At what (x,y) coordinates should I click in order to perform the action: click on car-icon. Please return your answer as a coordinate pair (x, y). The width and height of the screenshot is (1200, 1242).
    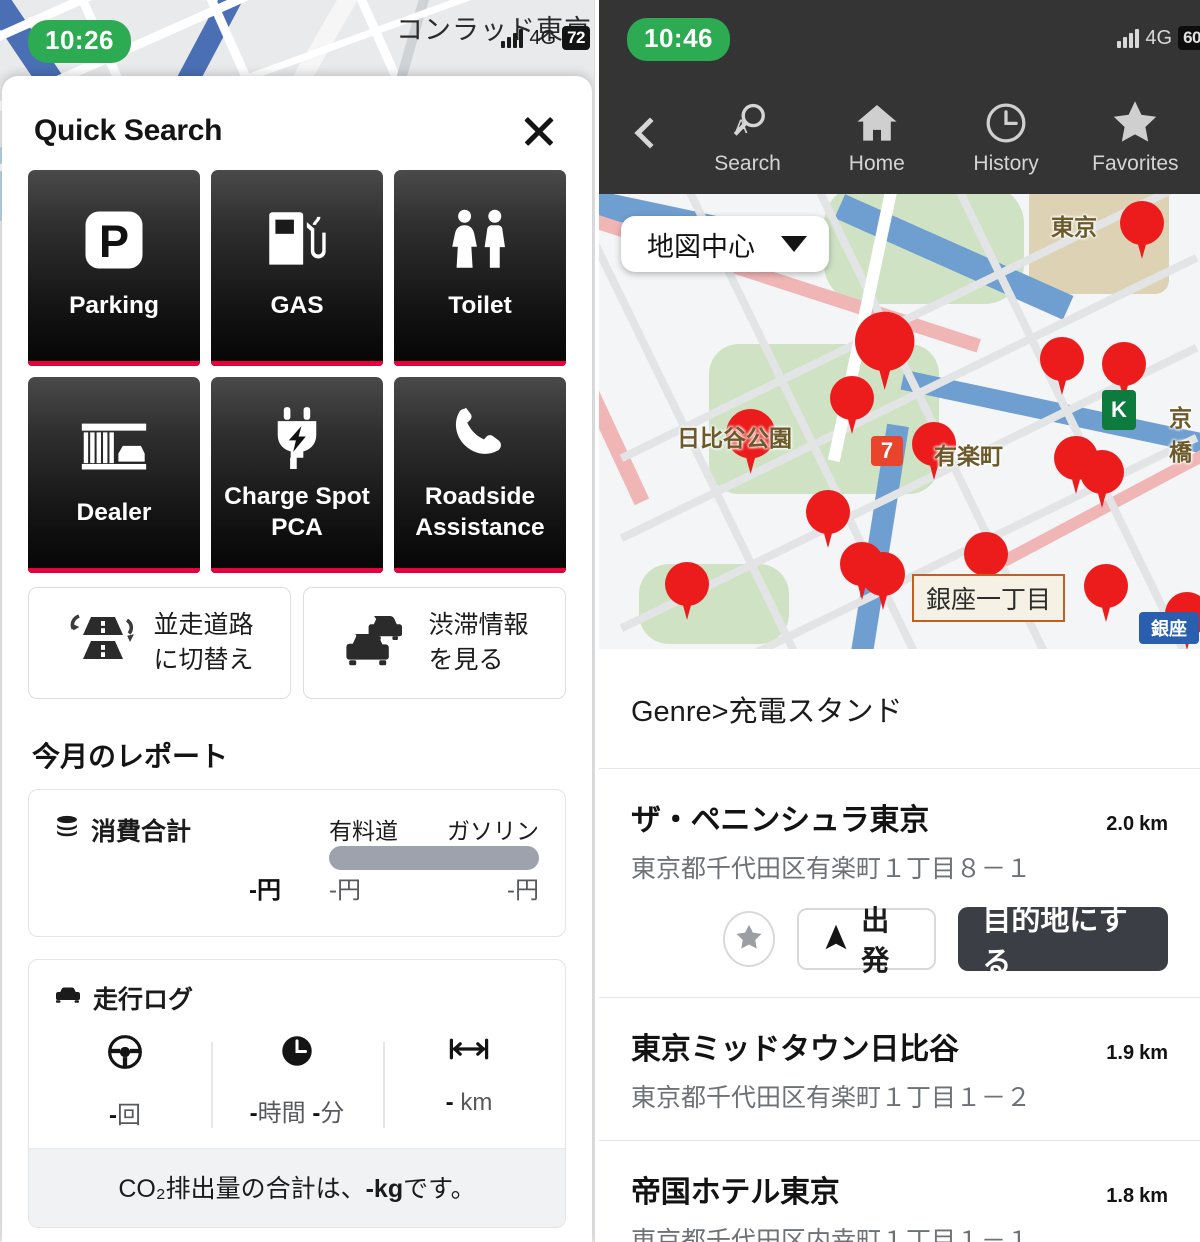
    Looking at the image, I should click on (68, 998).